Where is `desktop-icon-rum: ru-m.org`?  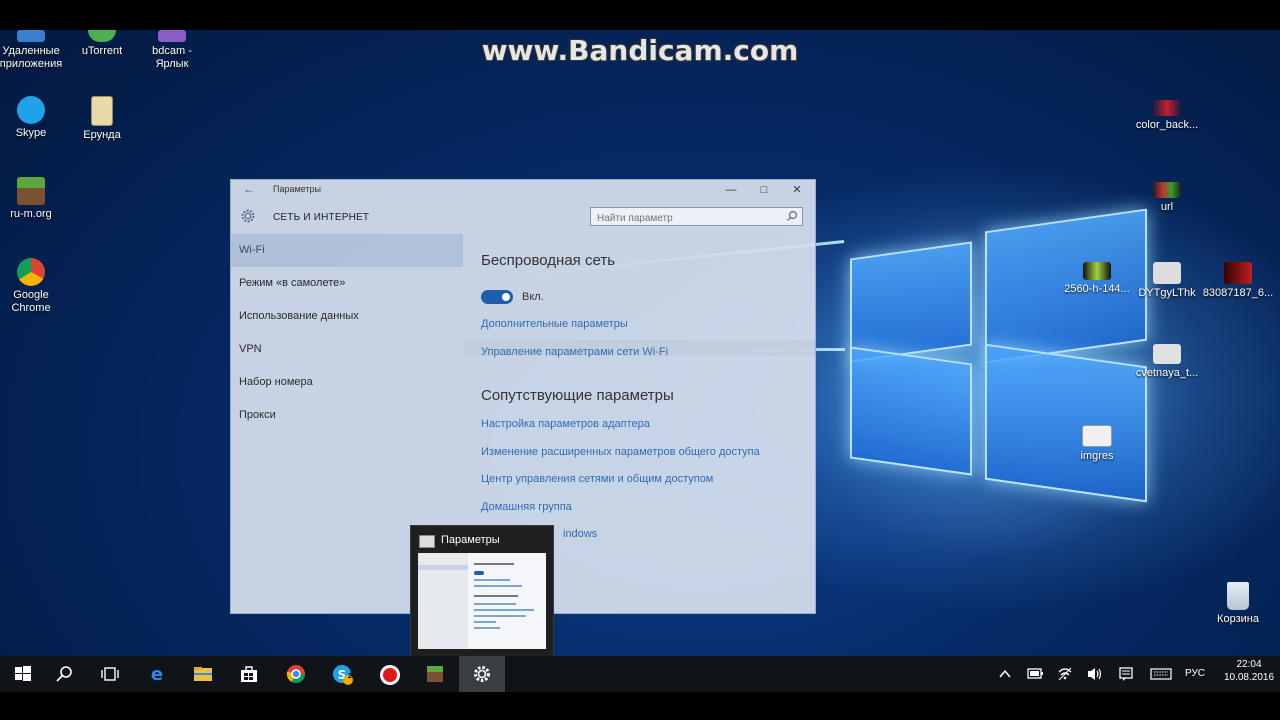 desktop-icon-rum: ru-m.org is located at coordinates (34, 199).